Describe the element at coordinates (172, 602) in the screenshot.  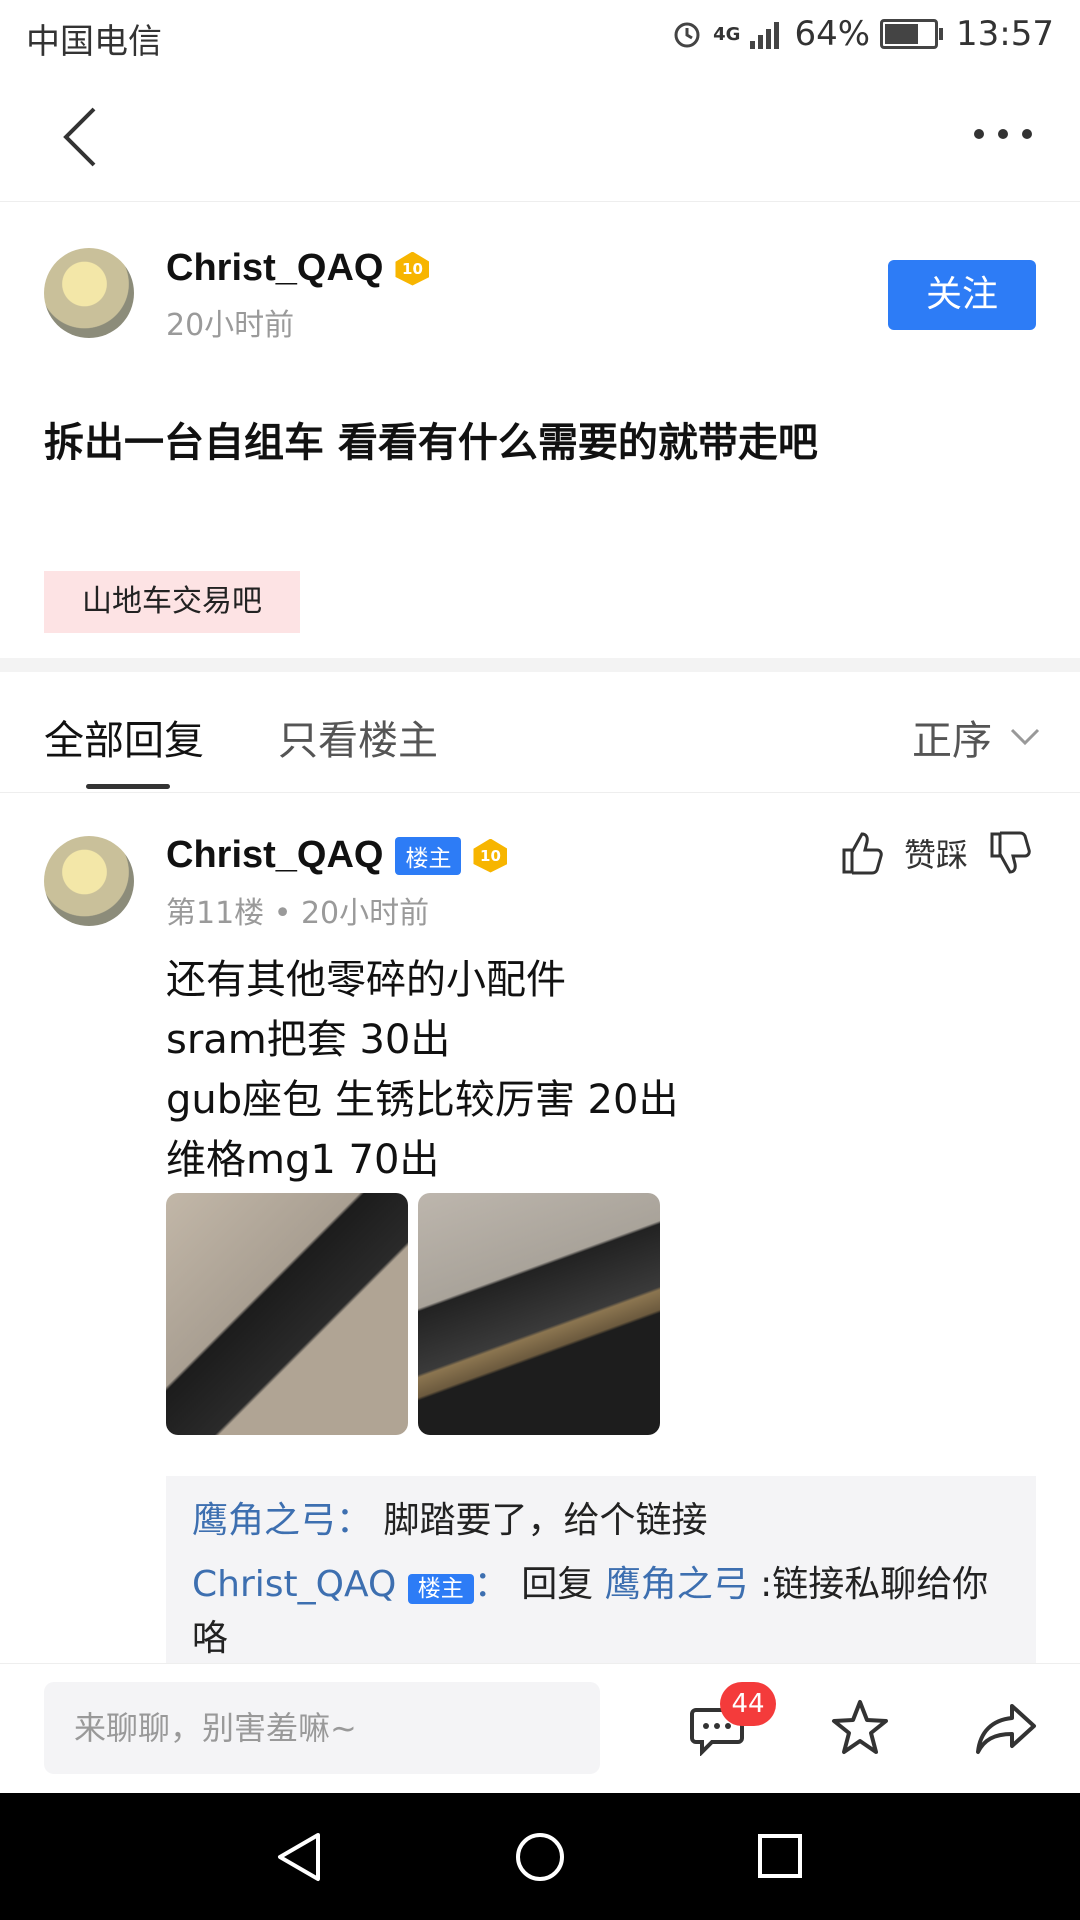
I see `forum-tag: 山地车交易吧` at that location.